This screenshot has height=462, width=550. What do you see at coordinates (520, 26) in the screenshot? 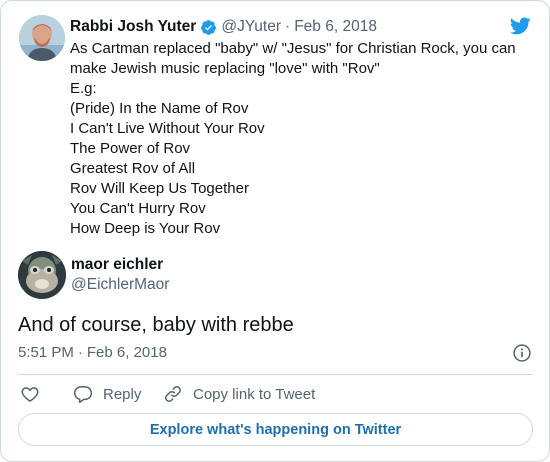
I see `twitter-bird-icon` at bounding box center [520, 26].